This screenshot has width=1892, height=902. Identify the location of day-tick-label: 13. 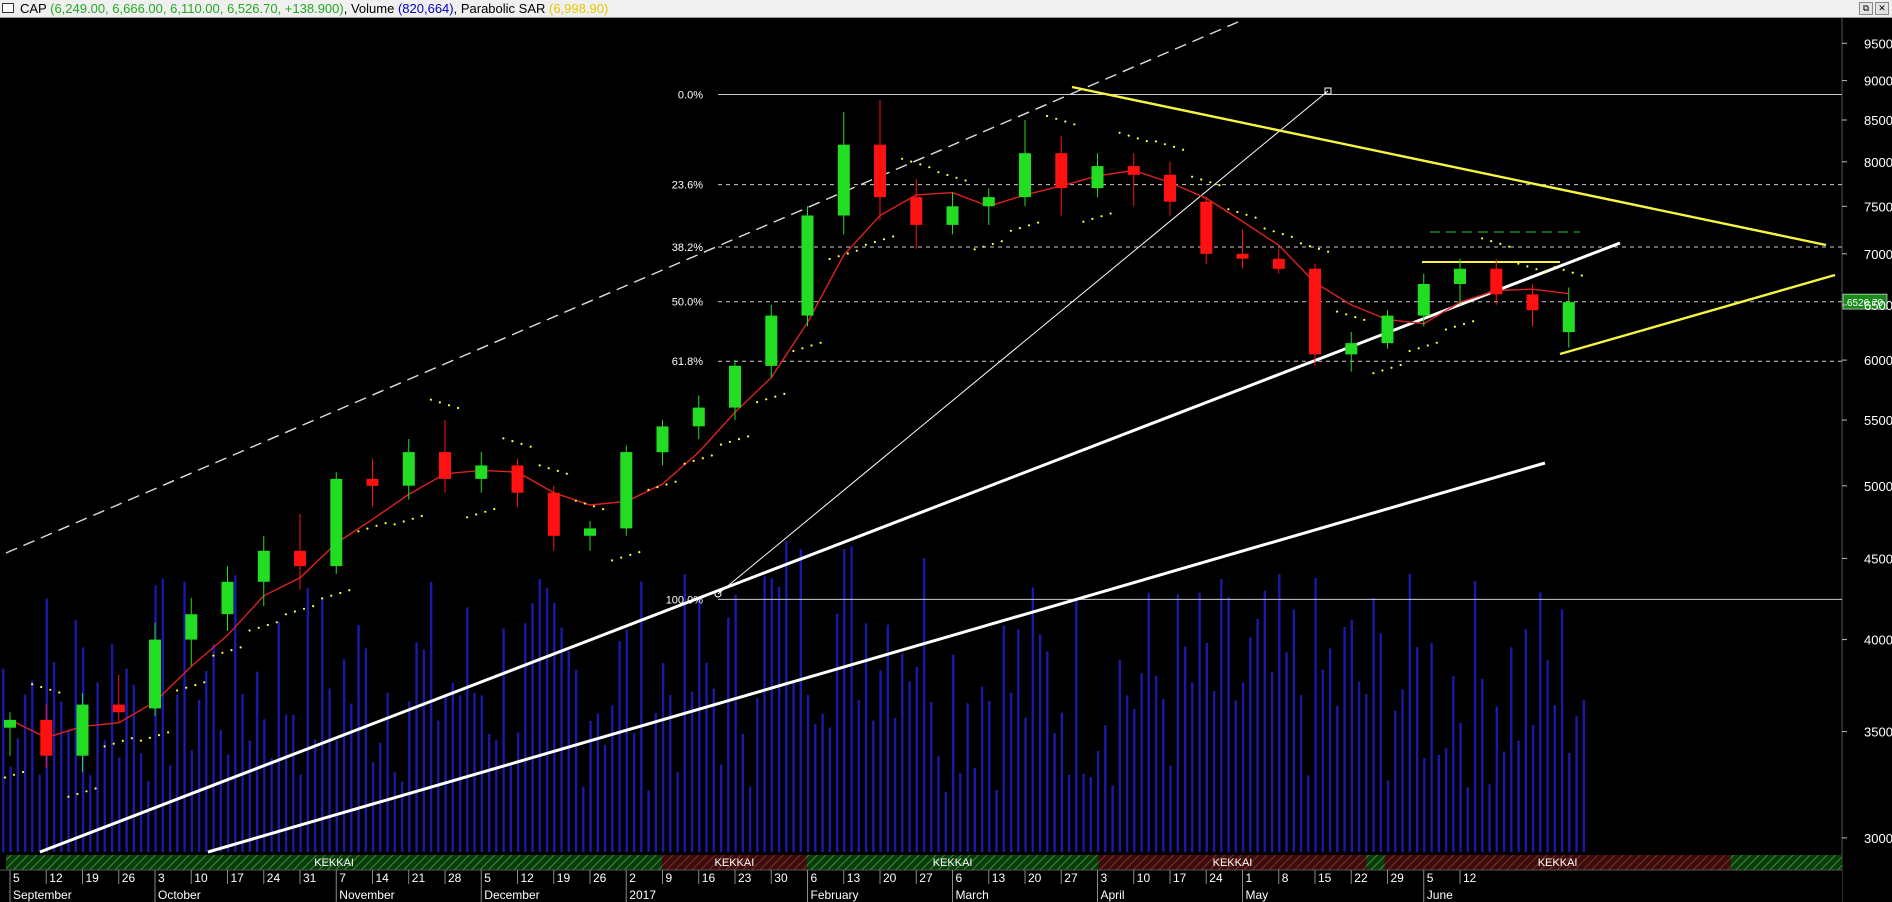
(854, 878).